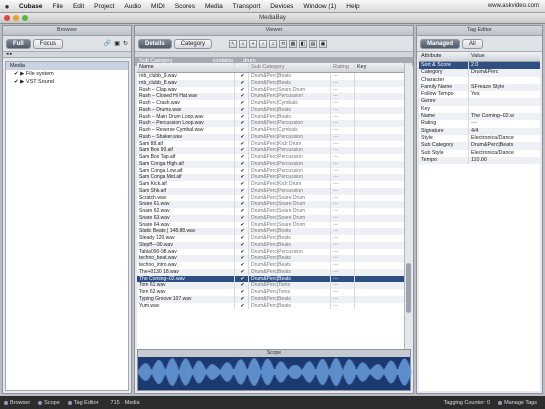  What do you see at coordinates (274, 372) in the screenshot?
I see `waveform` at bounding box center [274, 372].